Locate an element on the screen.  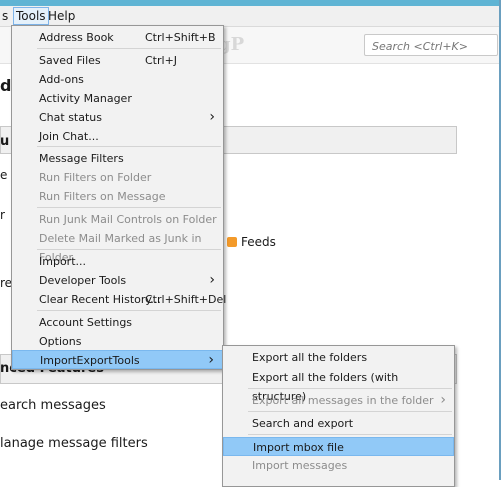
menu-item-delete-mail-marked-as-junk-in-folder: Delete Mail Marked as Junk in Folder is located at coordinates (117, 246).